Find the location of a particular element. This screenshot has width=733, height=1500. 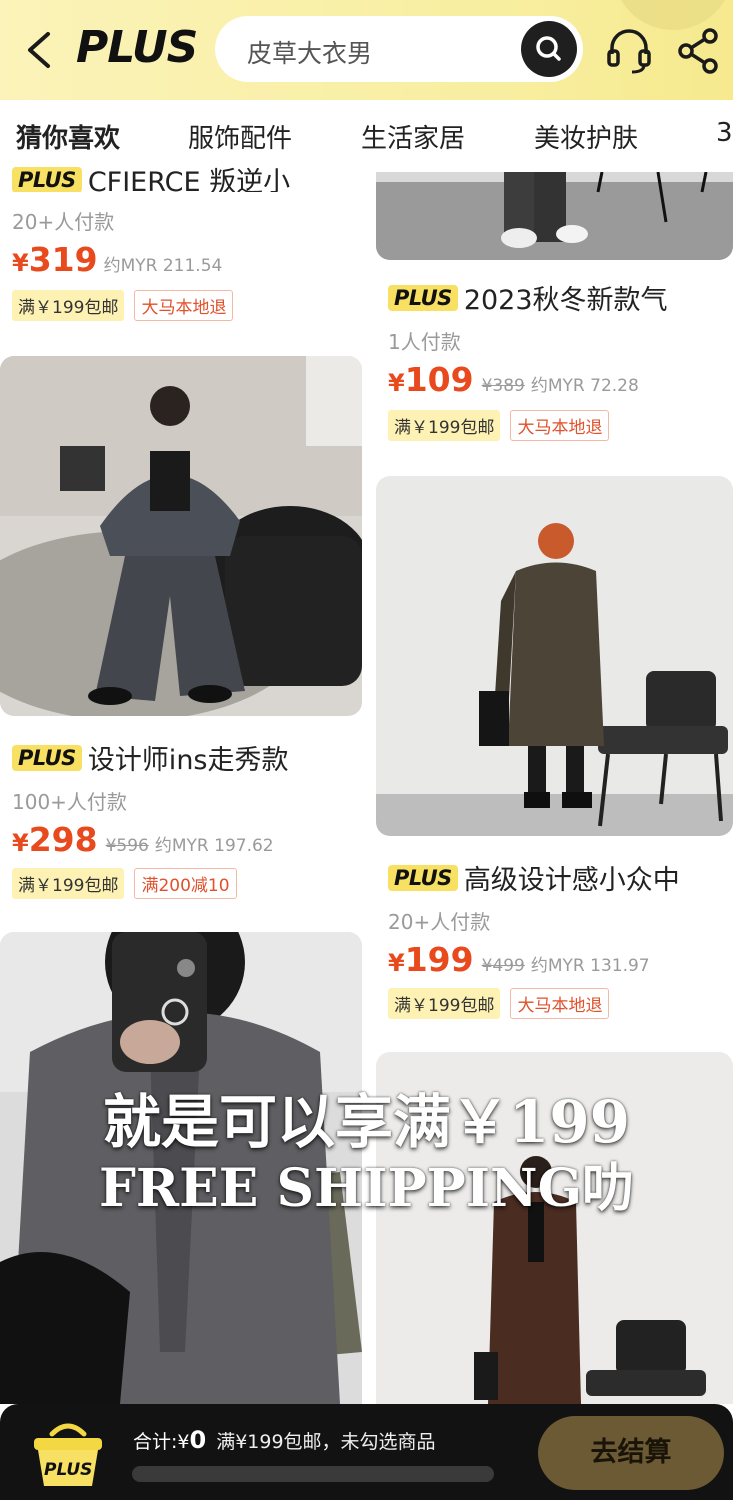

price-value: 298 is located at coordinates (63, 839).